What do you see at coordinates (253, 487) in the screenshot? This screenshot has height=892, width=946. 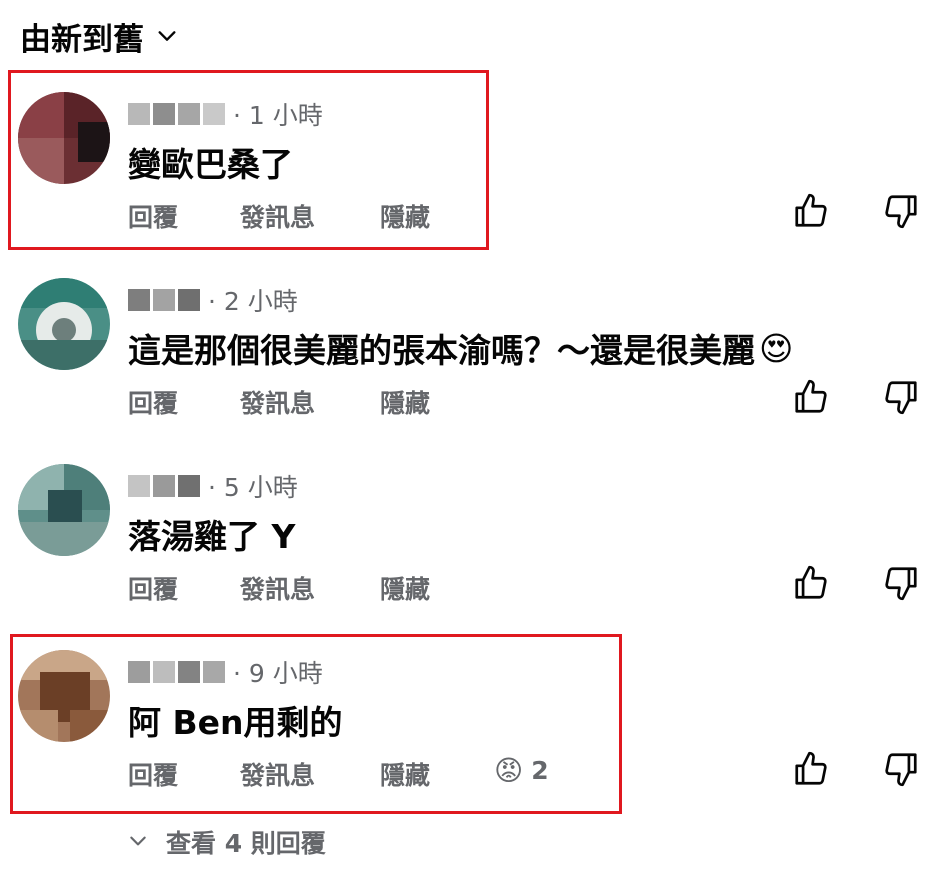 I see `comment-time: · 5 小時` at bounding box center [253, 487].